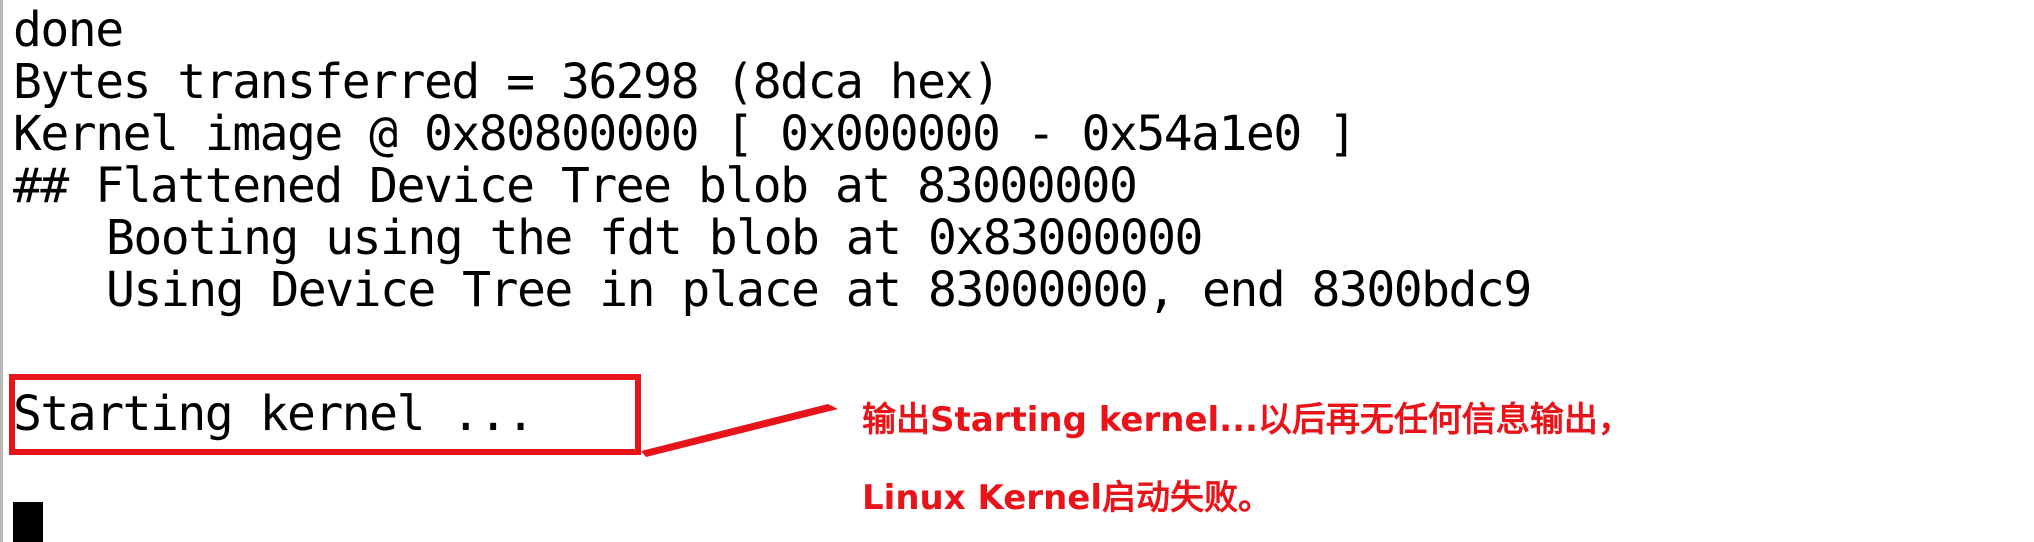 The width and height of the screenshot is (2034, 542). Describe the element at coordinates (28, 522) in the screenshot. I see `terminal-cursor` at that location.